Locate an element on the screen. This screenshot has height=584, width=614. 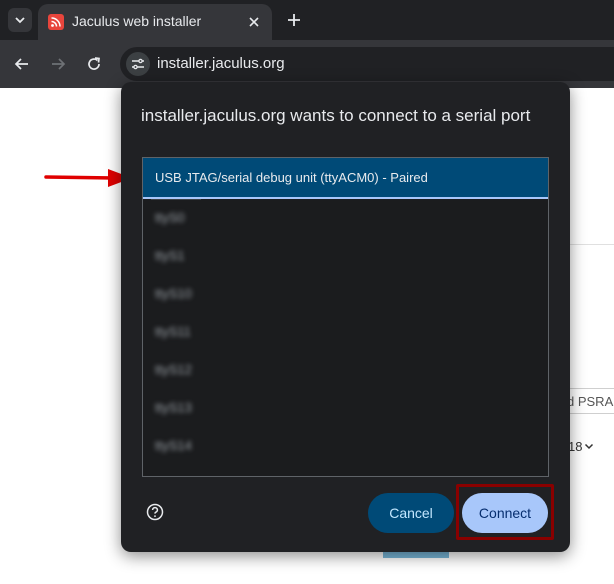
device-item: ttyS12 is located at coordinates (345, 370).